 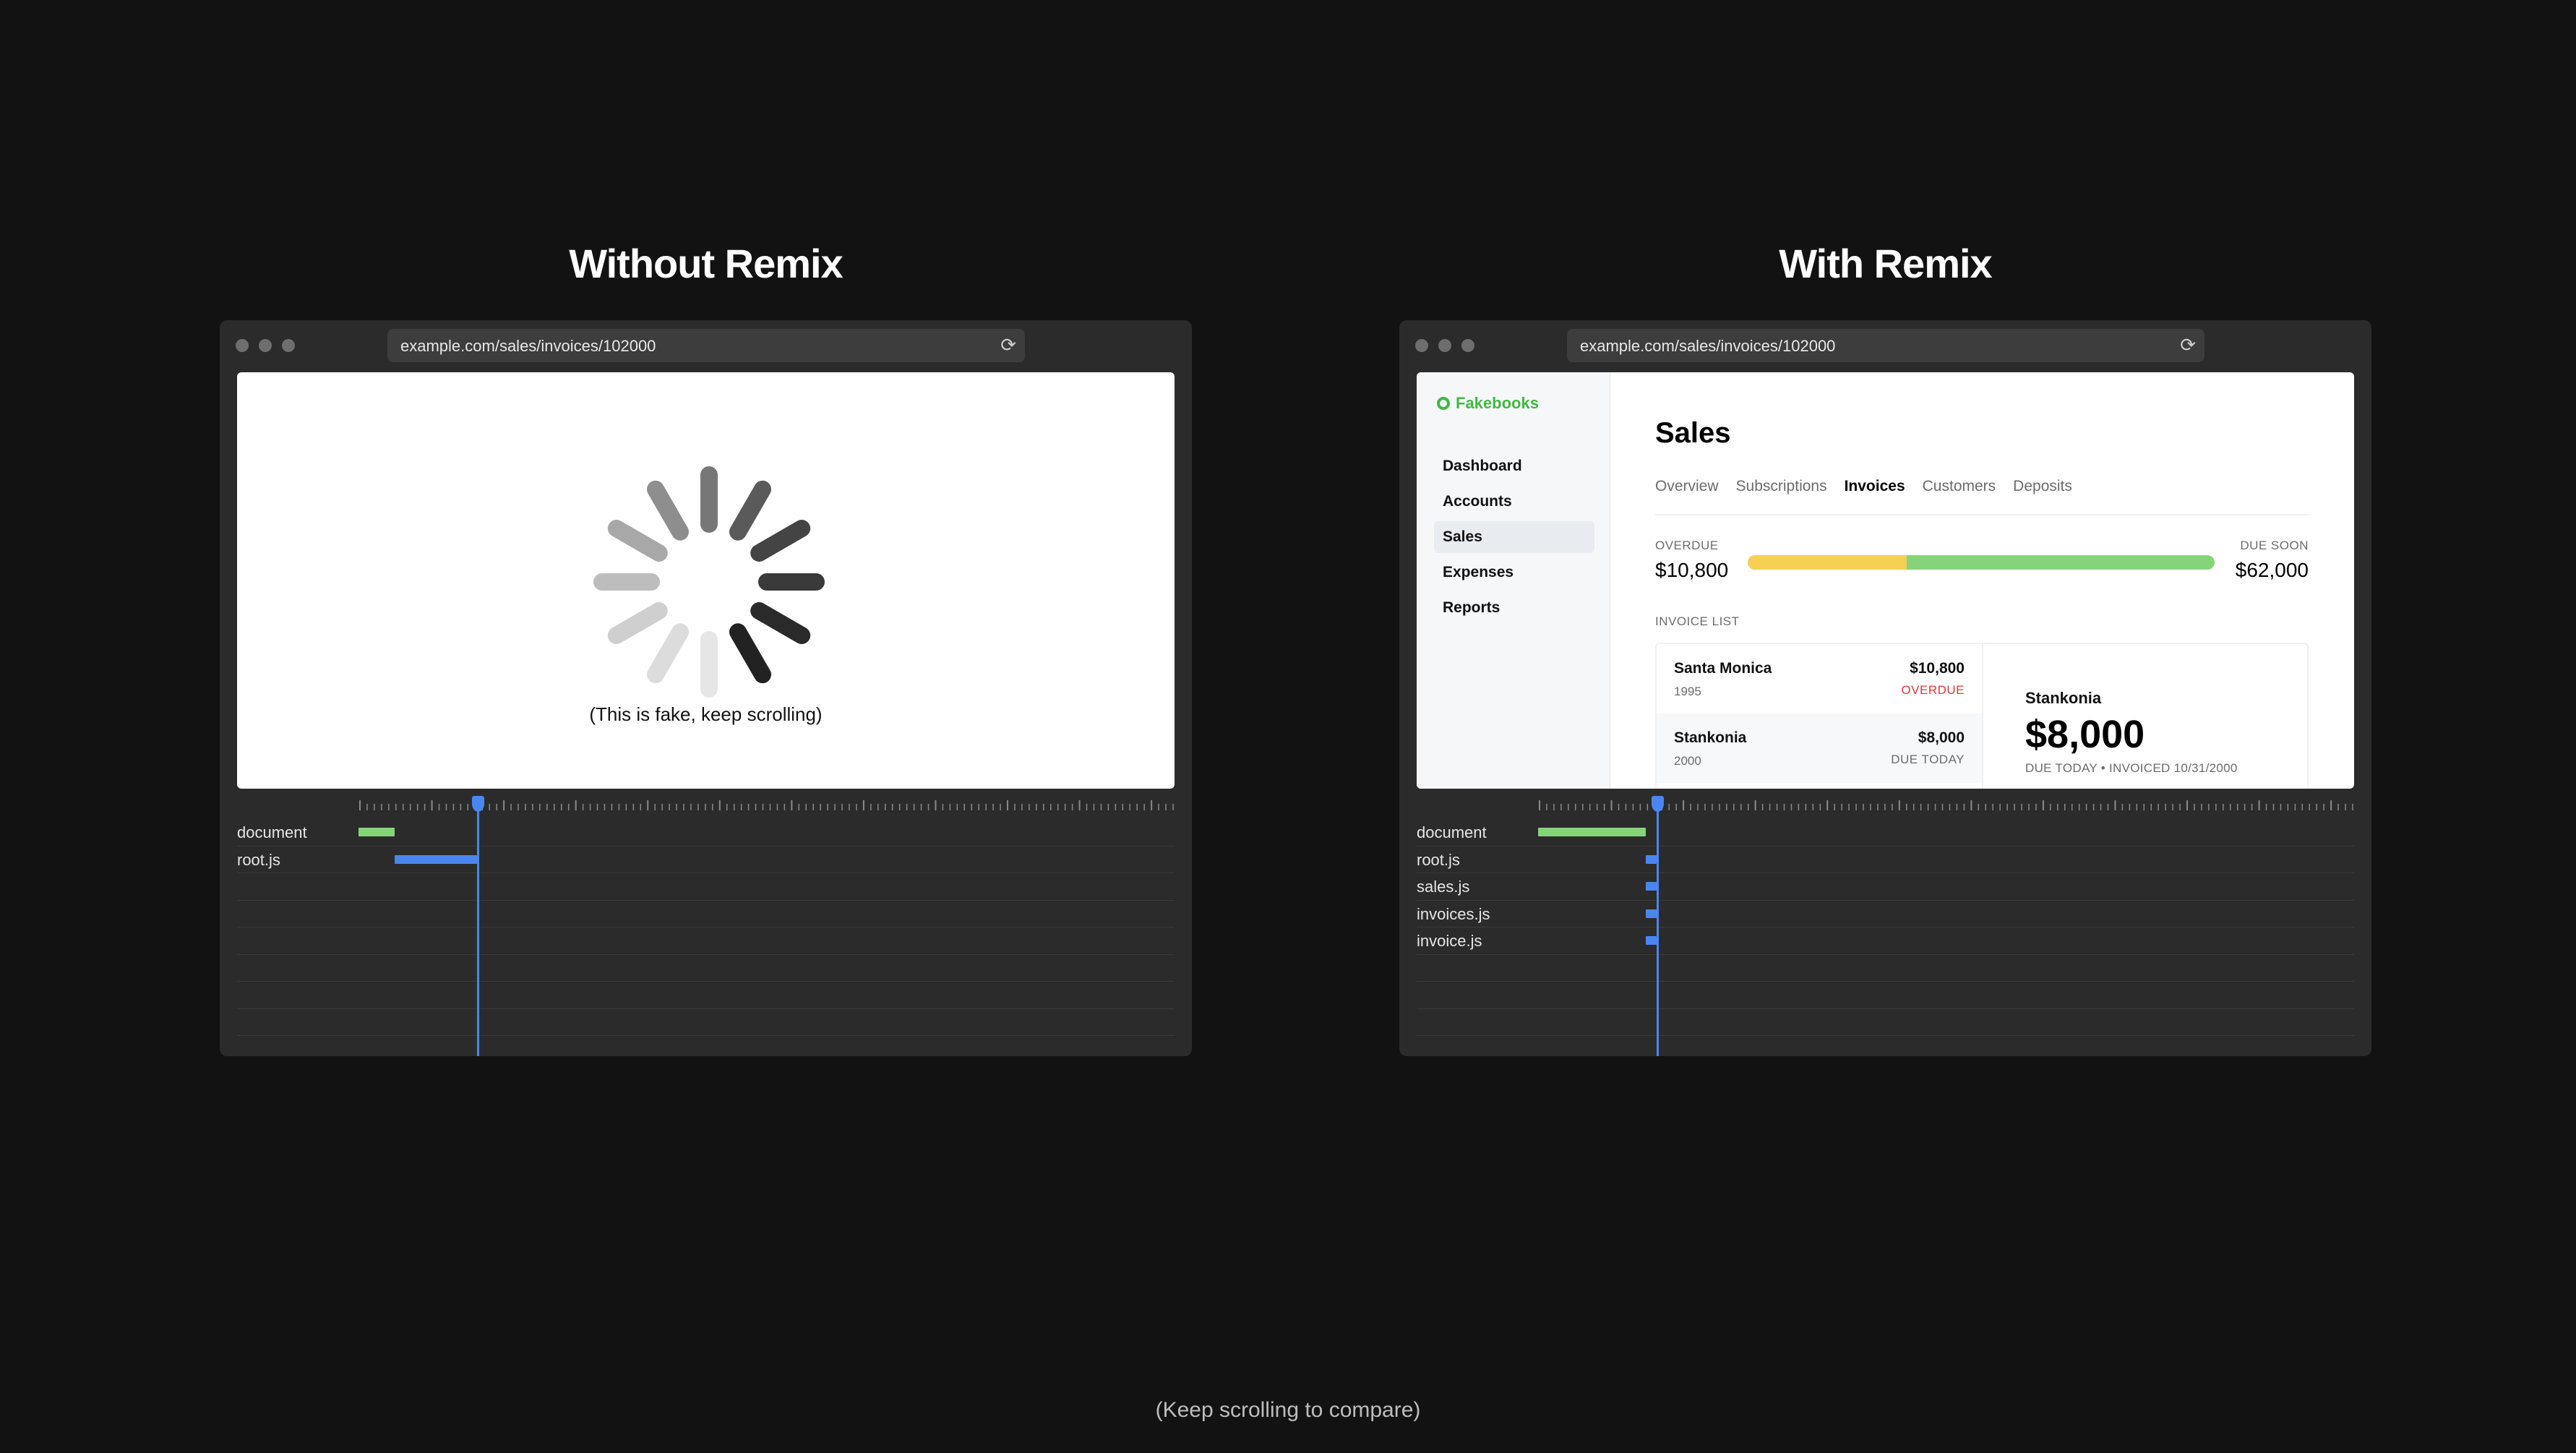 What do you see at coordinates (1819, 748) in the screenshot?
I see `invoice-row-selected: Stankonia 2000 $8,000 DUE TODAY` at bounding box center [1819, 748].